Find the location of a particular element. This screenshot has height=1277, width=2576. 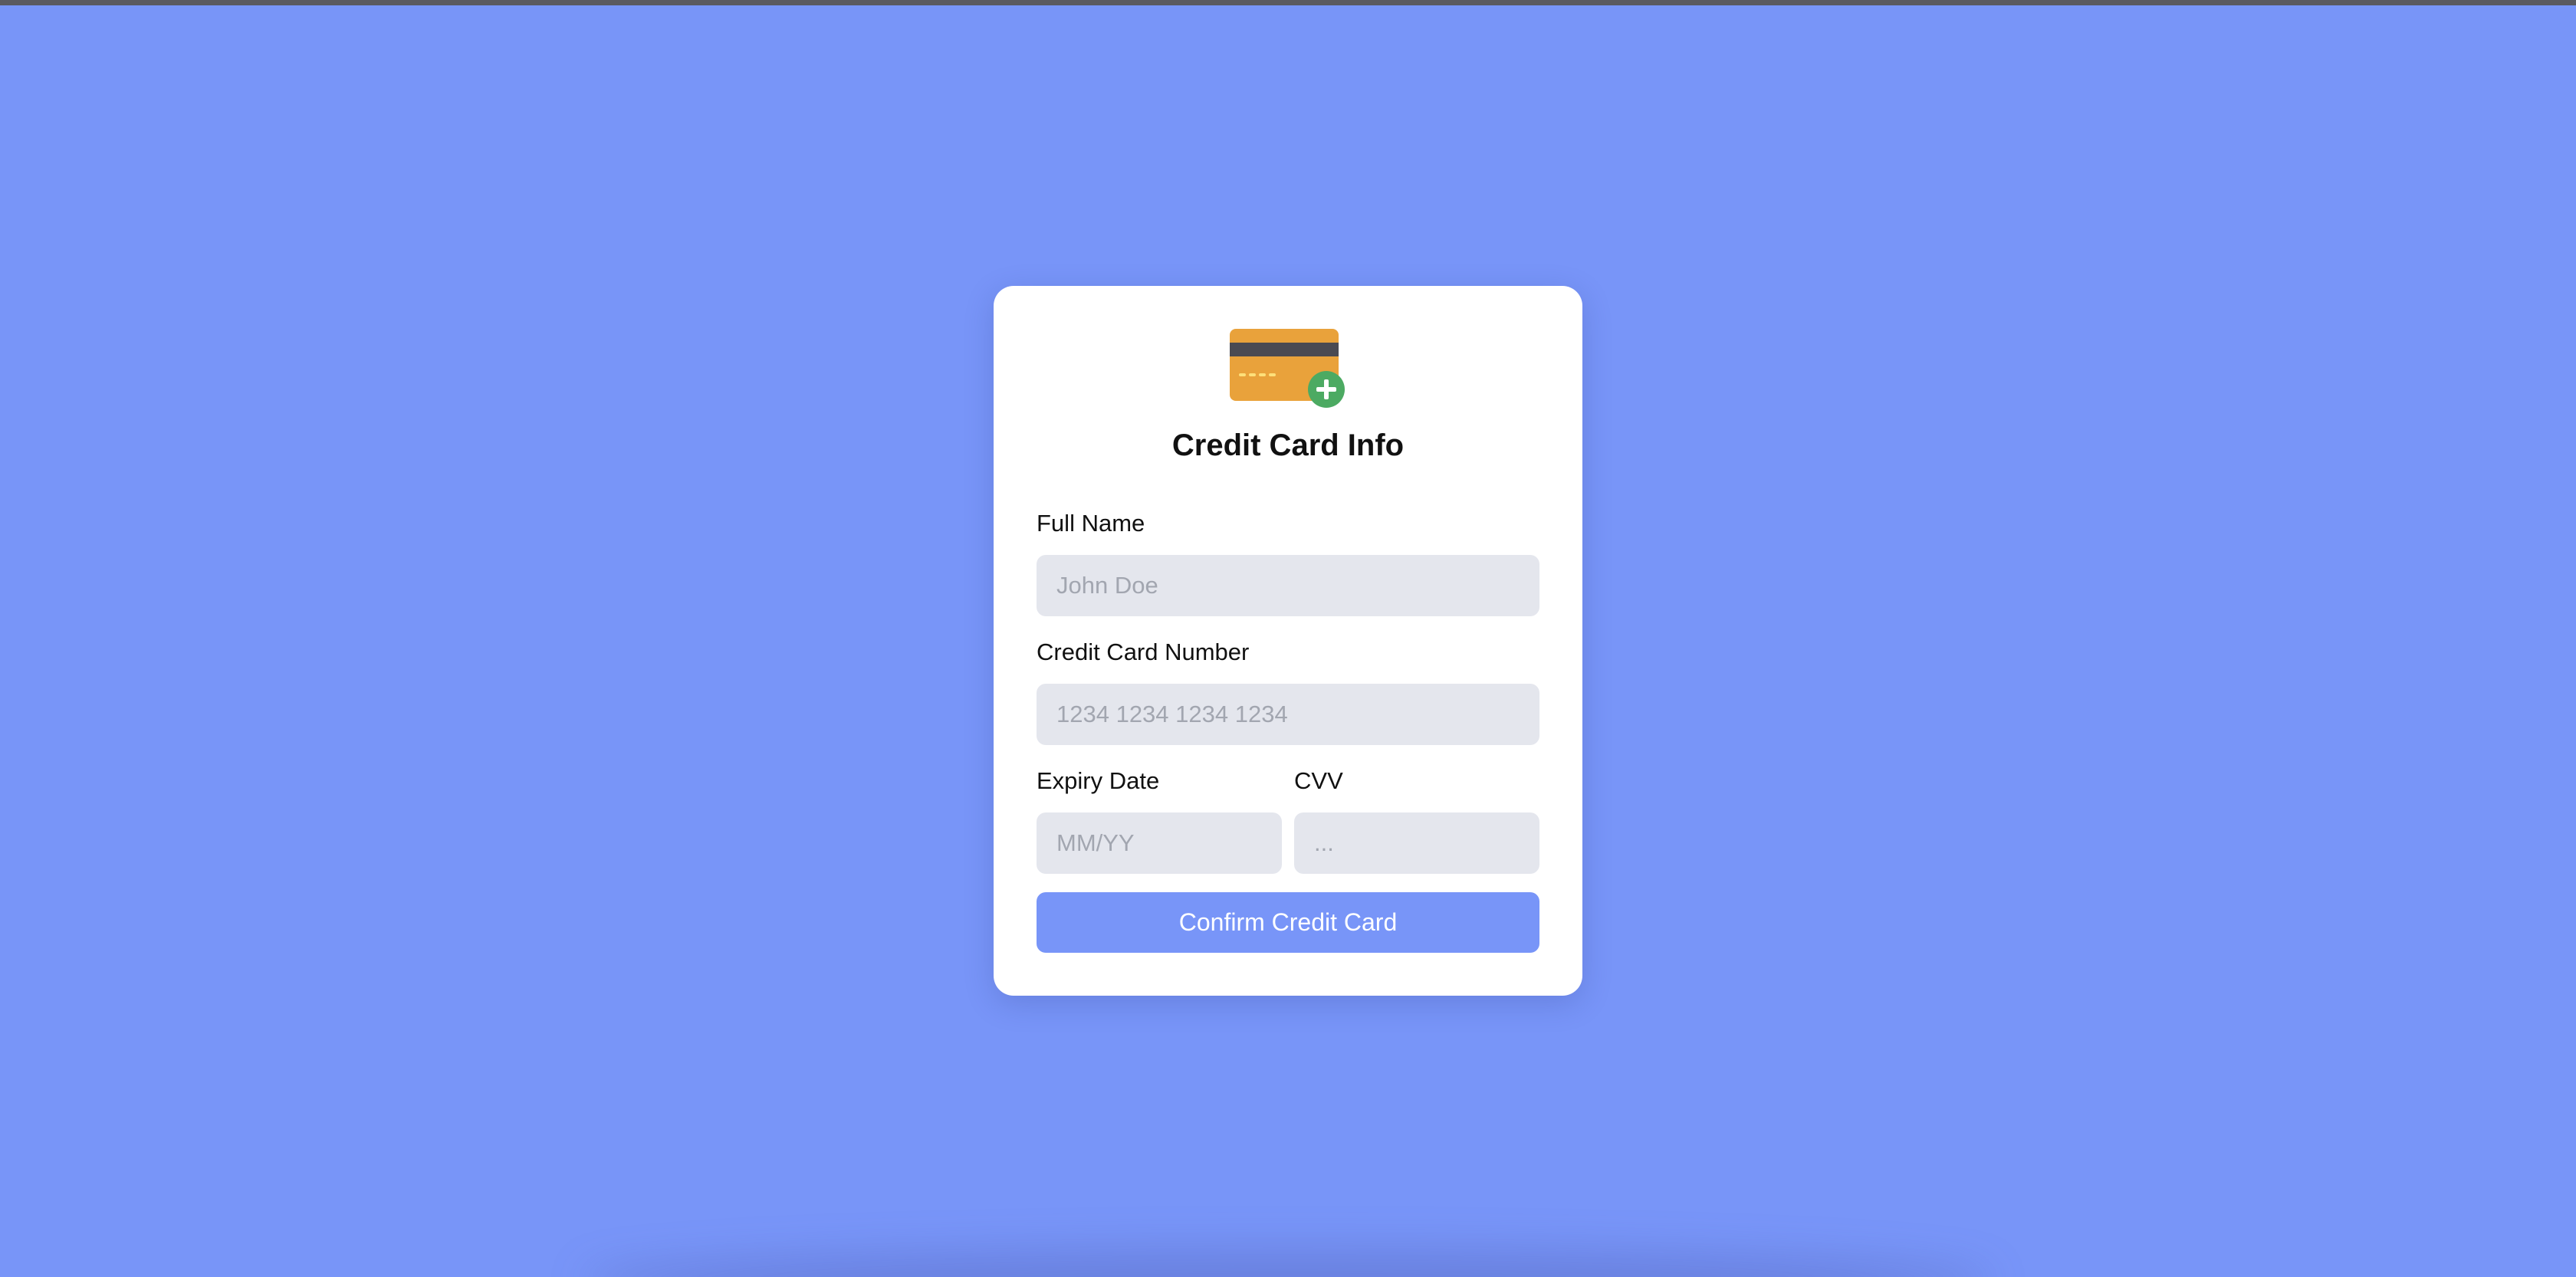

card-number-label: Credit Card Number is located at coordinates (1143, 651).